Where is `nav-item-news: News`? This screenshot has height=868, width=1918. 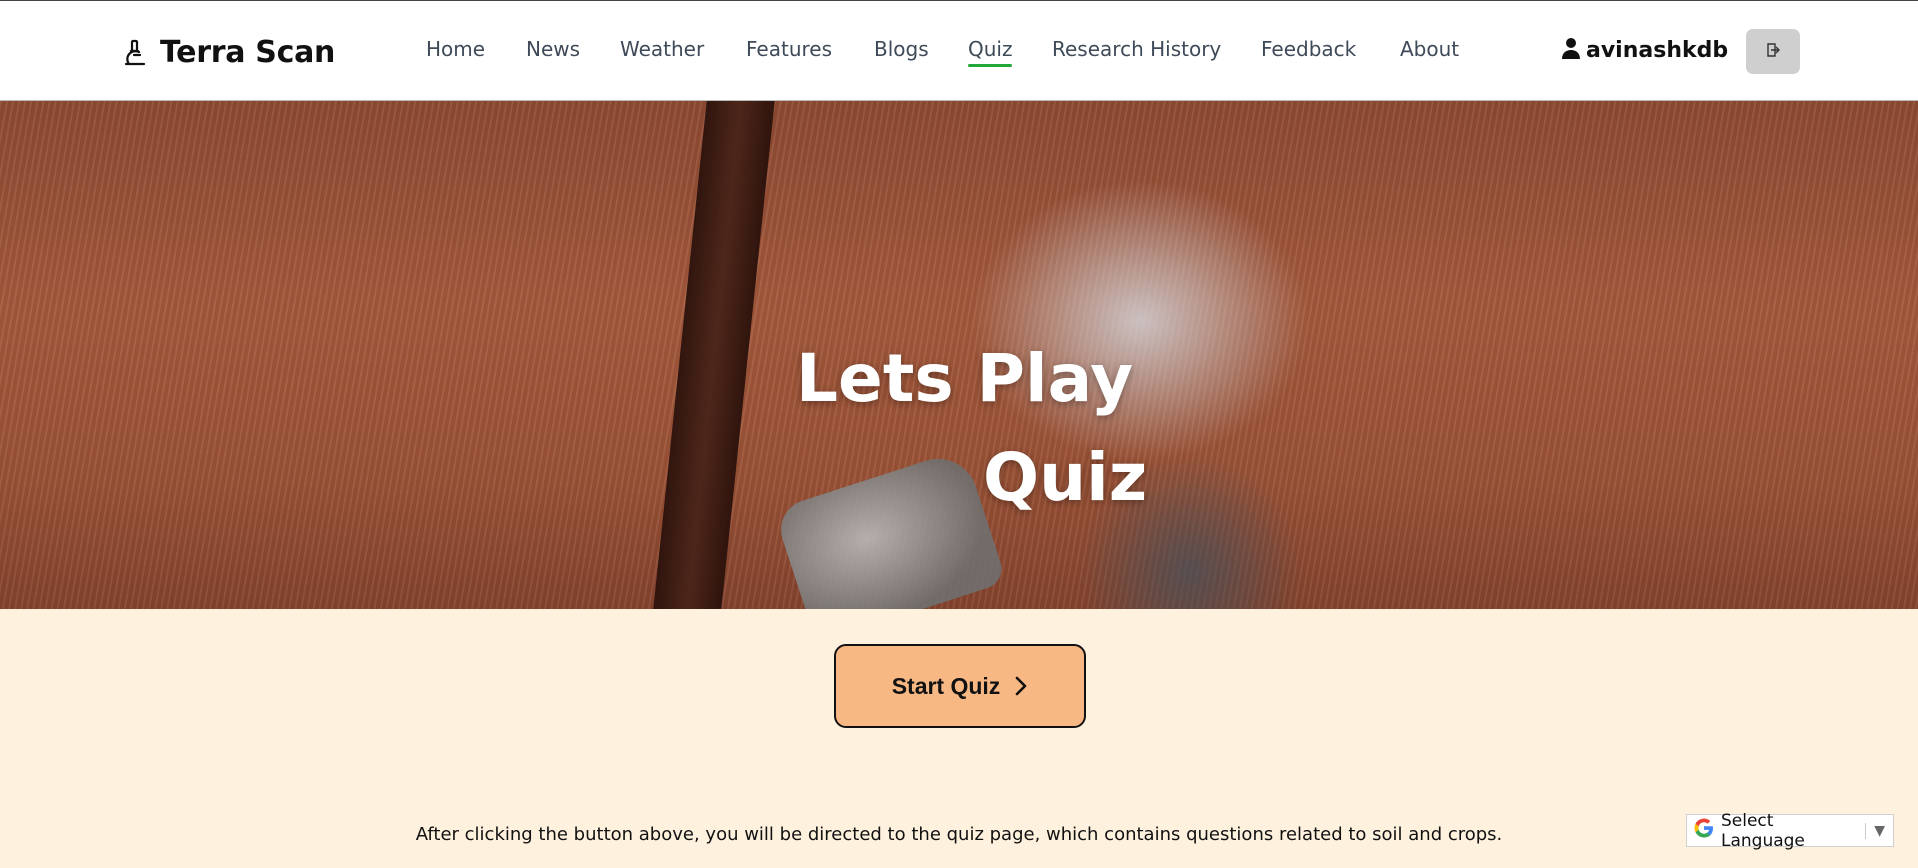
nav-item-news: News is located at coordinates (553, 49).